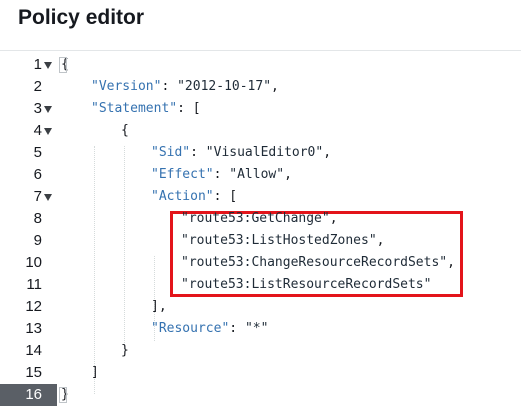 This screenshot has width=521, height=409. I want to click on line-gutter: 8, so click(28, 219).